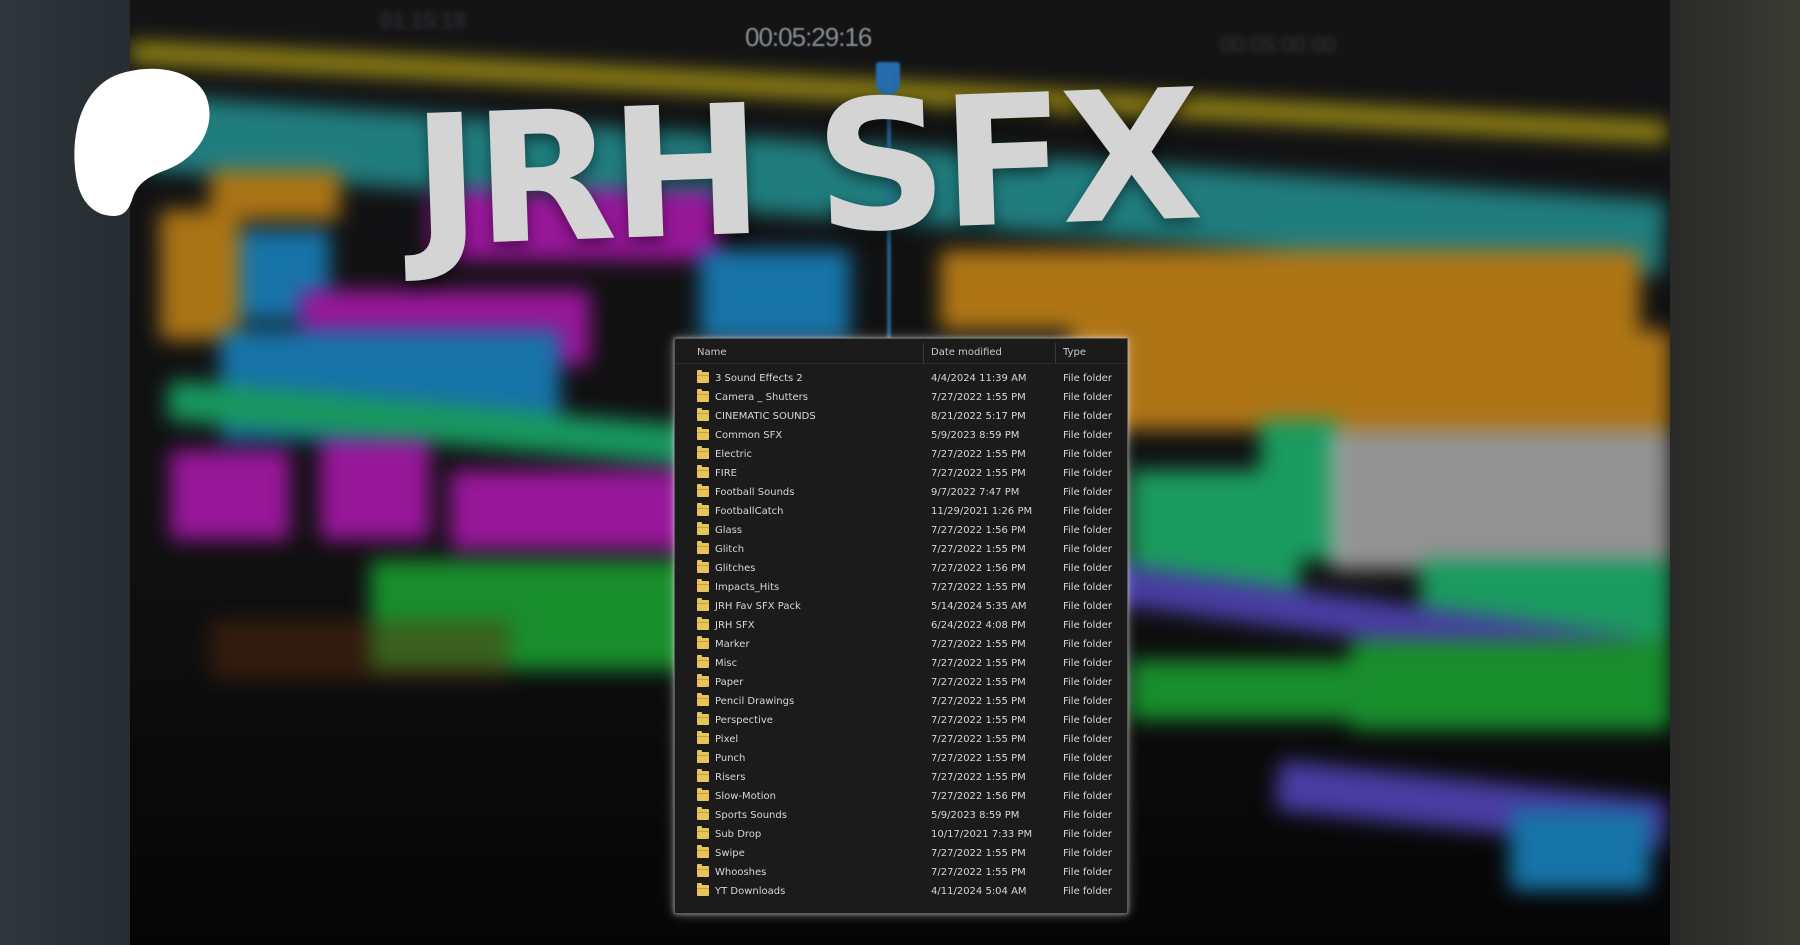 The width and height of the screenshot is (1800, 945). I want to click on folder-row: FIRE 7/27/2022 1:55 PM File folder, so click(901, 473).